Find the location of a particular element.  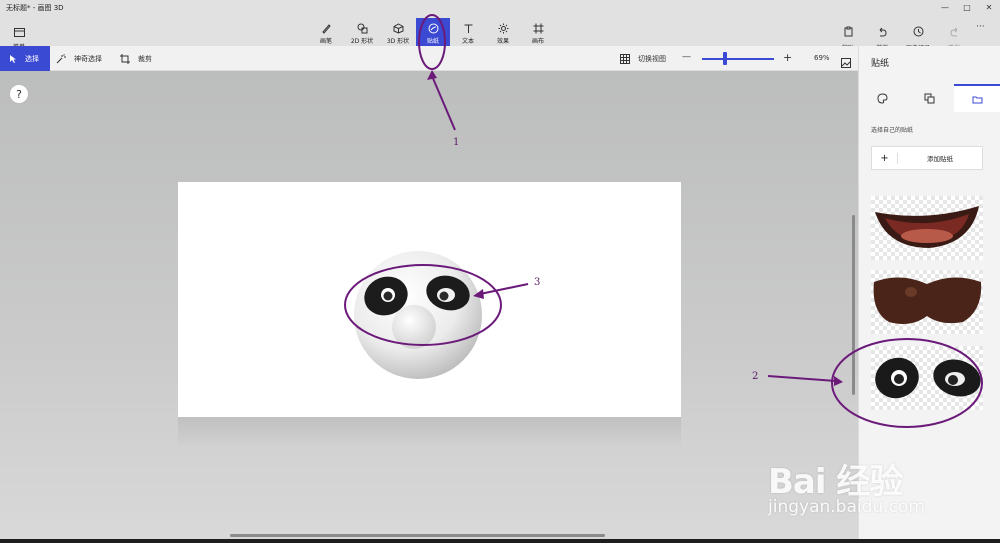

mustache-sticker-image is located at coordinates (927, 300).